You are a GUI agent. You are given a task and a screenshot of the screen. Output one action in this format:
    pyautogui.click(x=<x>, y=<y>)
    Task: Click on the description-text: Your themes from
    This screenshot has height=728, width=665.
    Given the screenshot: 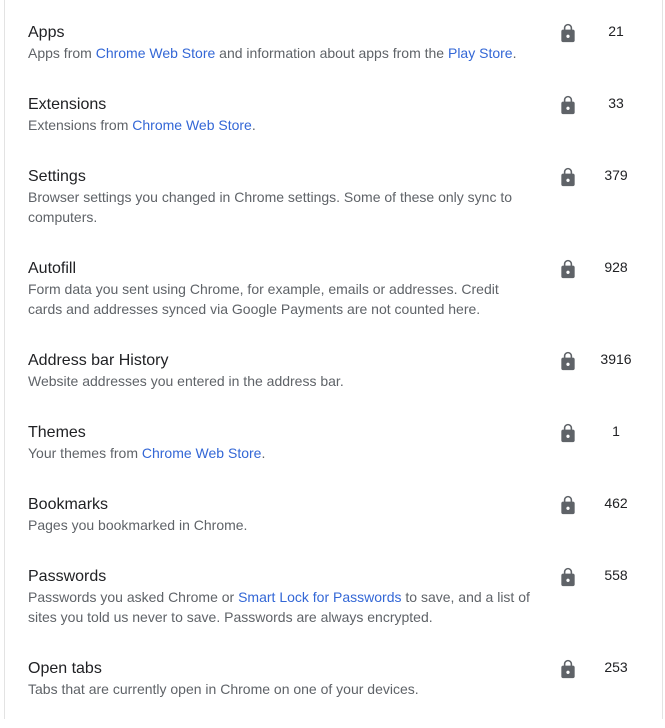 What is the action you would take?
    pyautogui.click(x=85, y=453)
    